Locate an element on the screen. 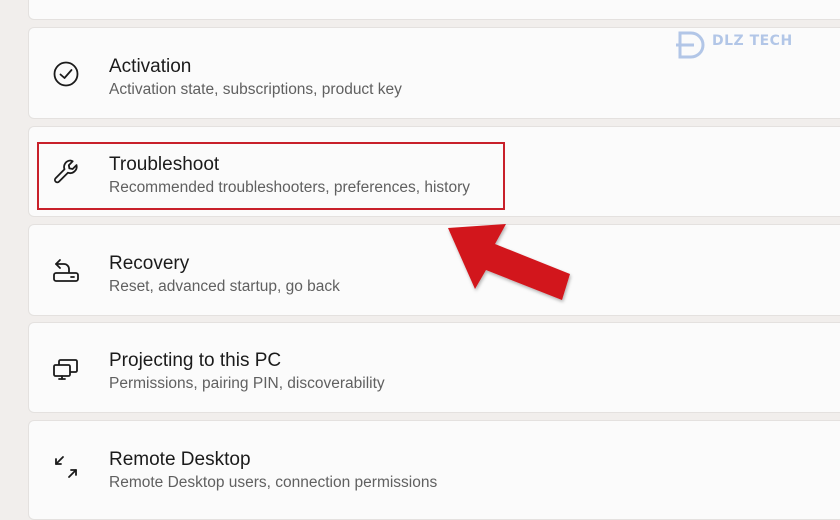  settings-item-title: Projecting to this PC is located at coordinates (195, 360).